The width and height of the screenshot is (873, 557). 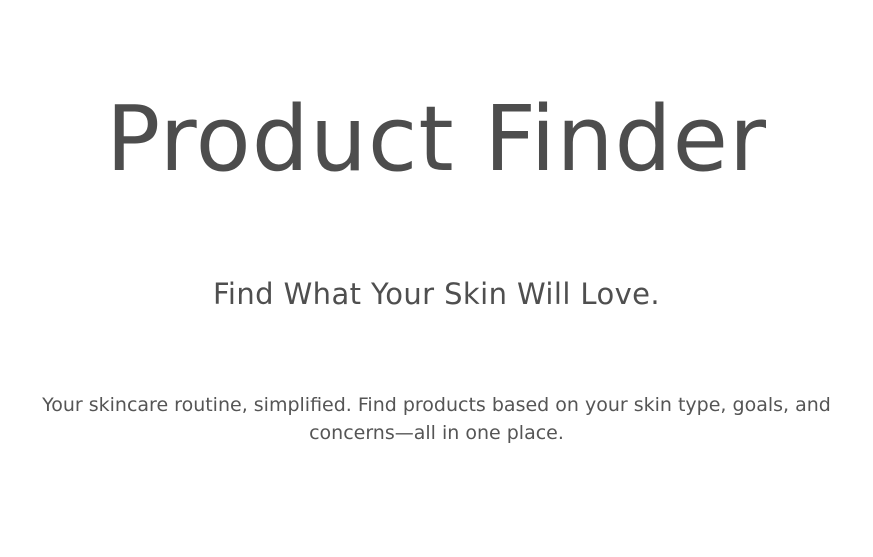 I want to click on page-subtitle: Find What Your Skin Will Love., so click(x=436, y=294).